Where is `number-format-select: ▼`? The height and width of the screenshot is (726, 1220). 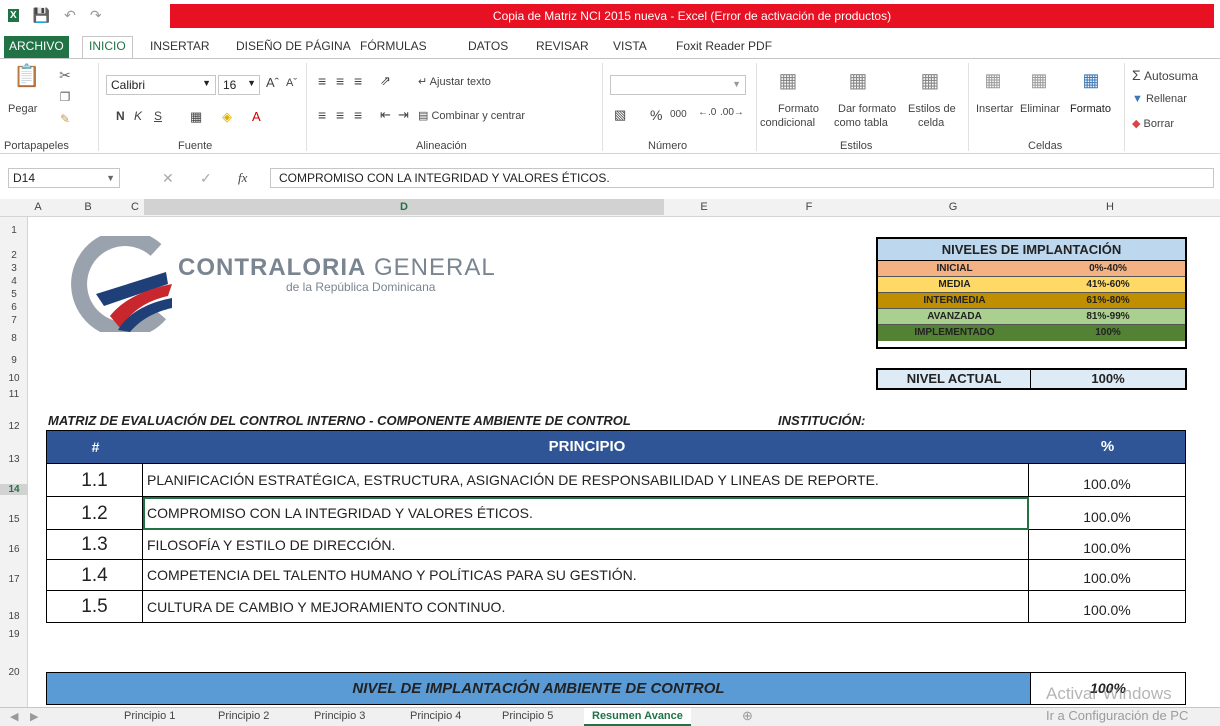 number-format-select: ▼ is located at coordinates (678, 85).